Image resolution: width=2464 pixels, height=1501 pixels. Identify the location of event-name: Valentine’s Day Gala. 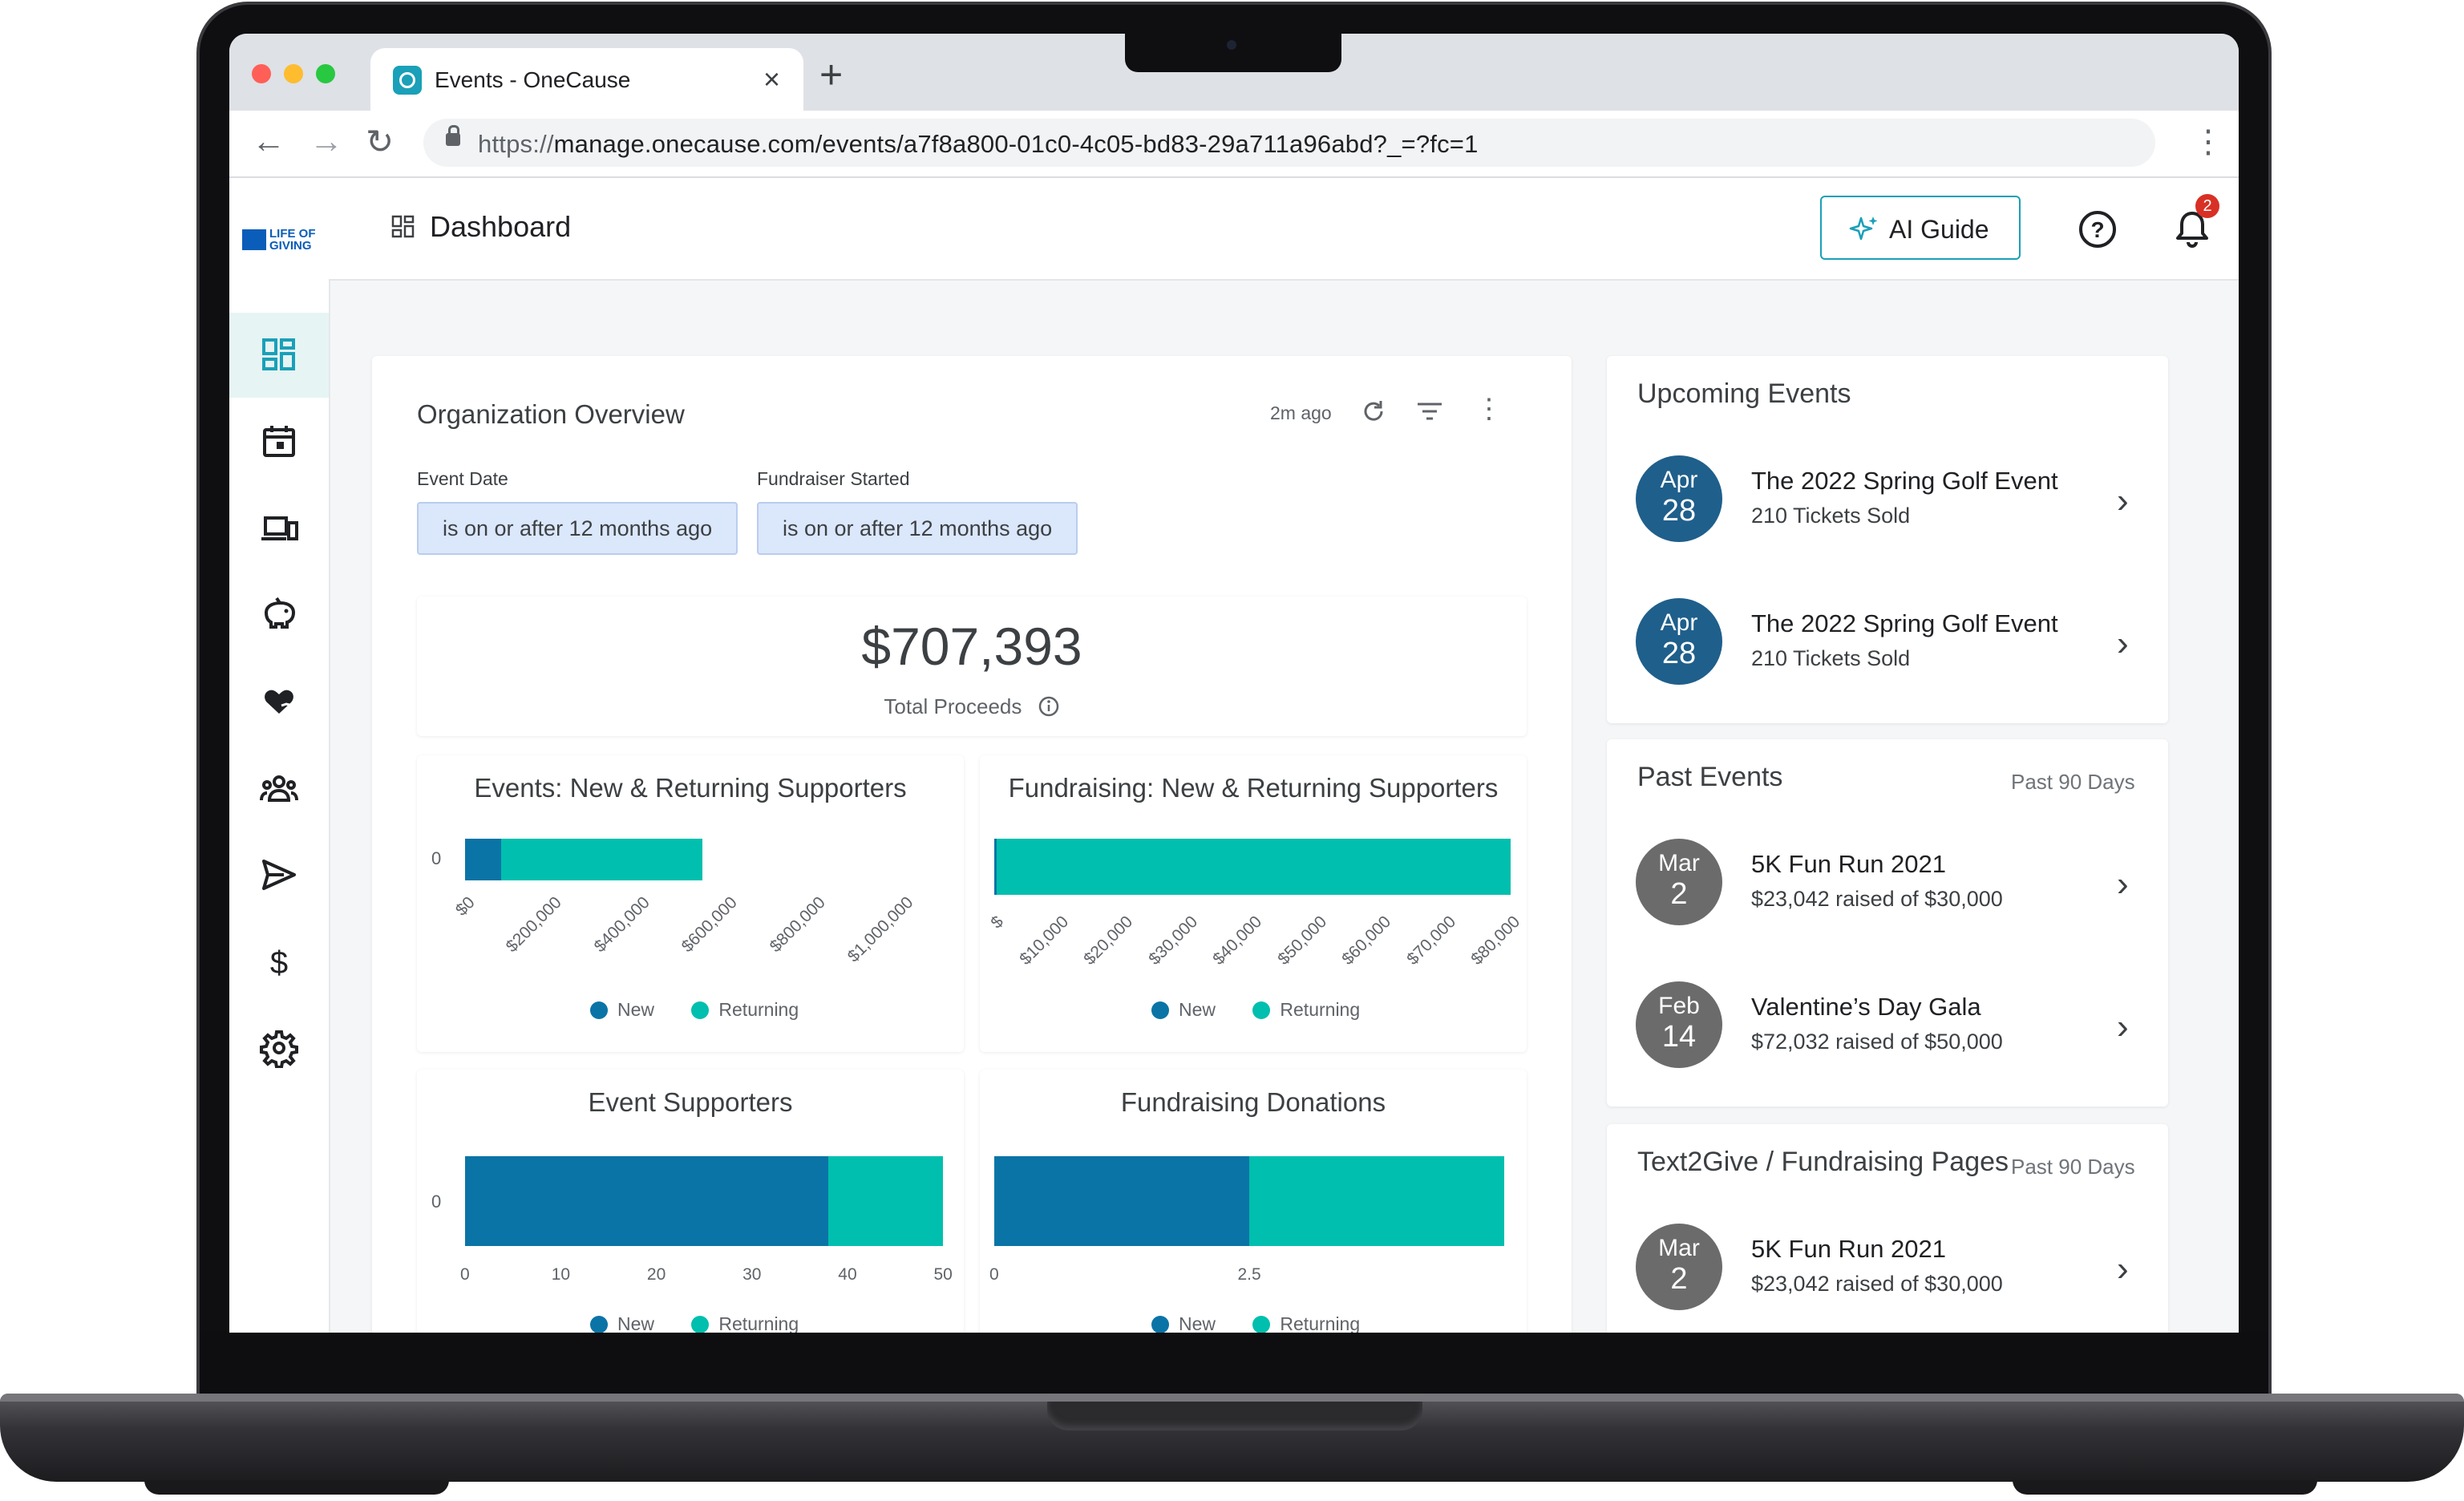
(1866, 1007).